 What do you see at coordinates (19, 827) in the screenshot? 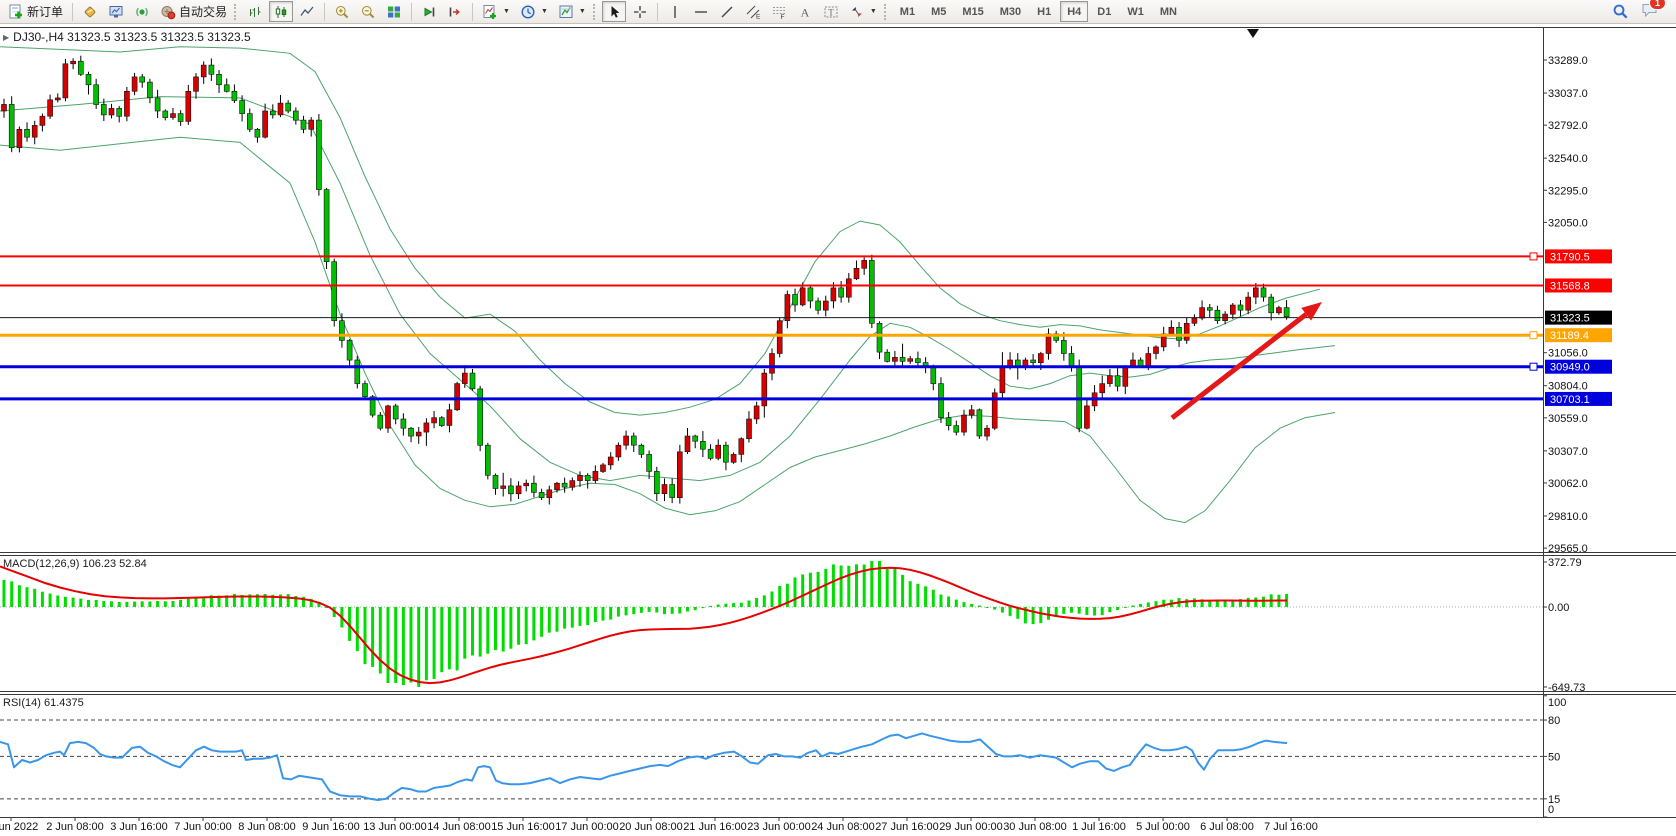
I see `date-label: 1 Jun 2022` at bounding box center [19, 827].